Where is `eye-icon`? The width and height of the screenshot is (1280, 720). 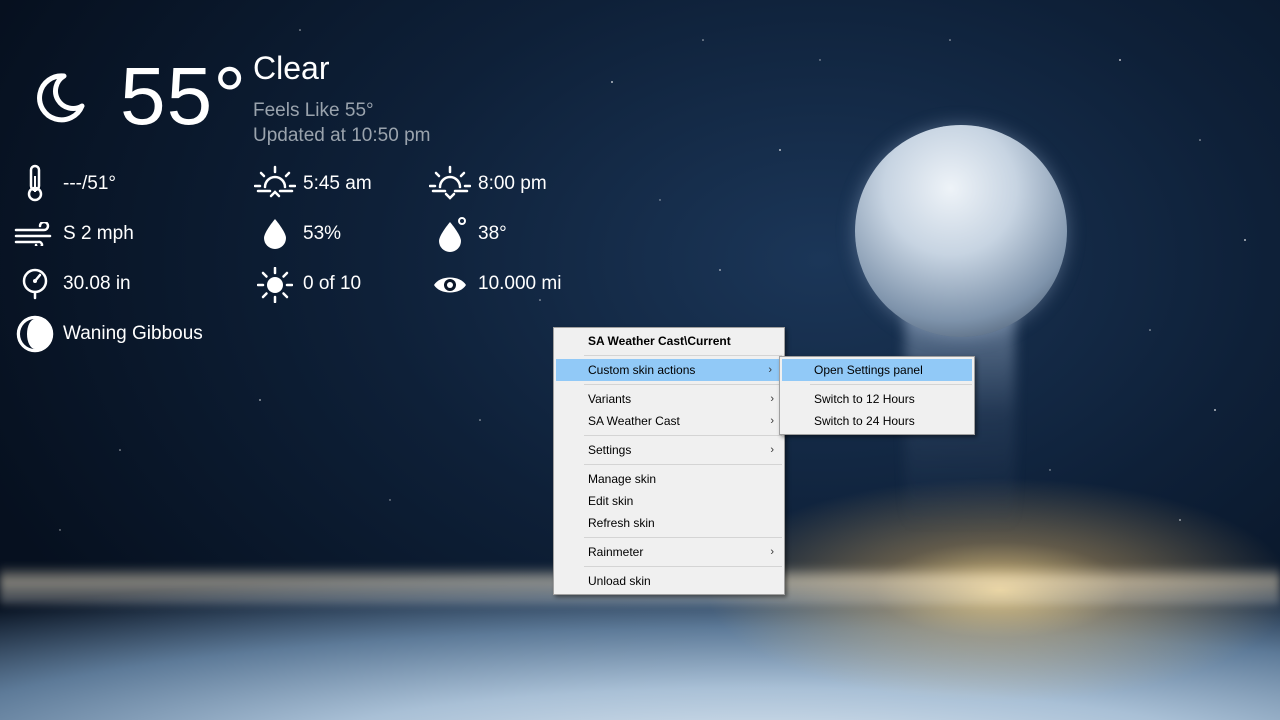 eye-icon is located at coordinates (450, 285).